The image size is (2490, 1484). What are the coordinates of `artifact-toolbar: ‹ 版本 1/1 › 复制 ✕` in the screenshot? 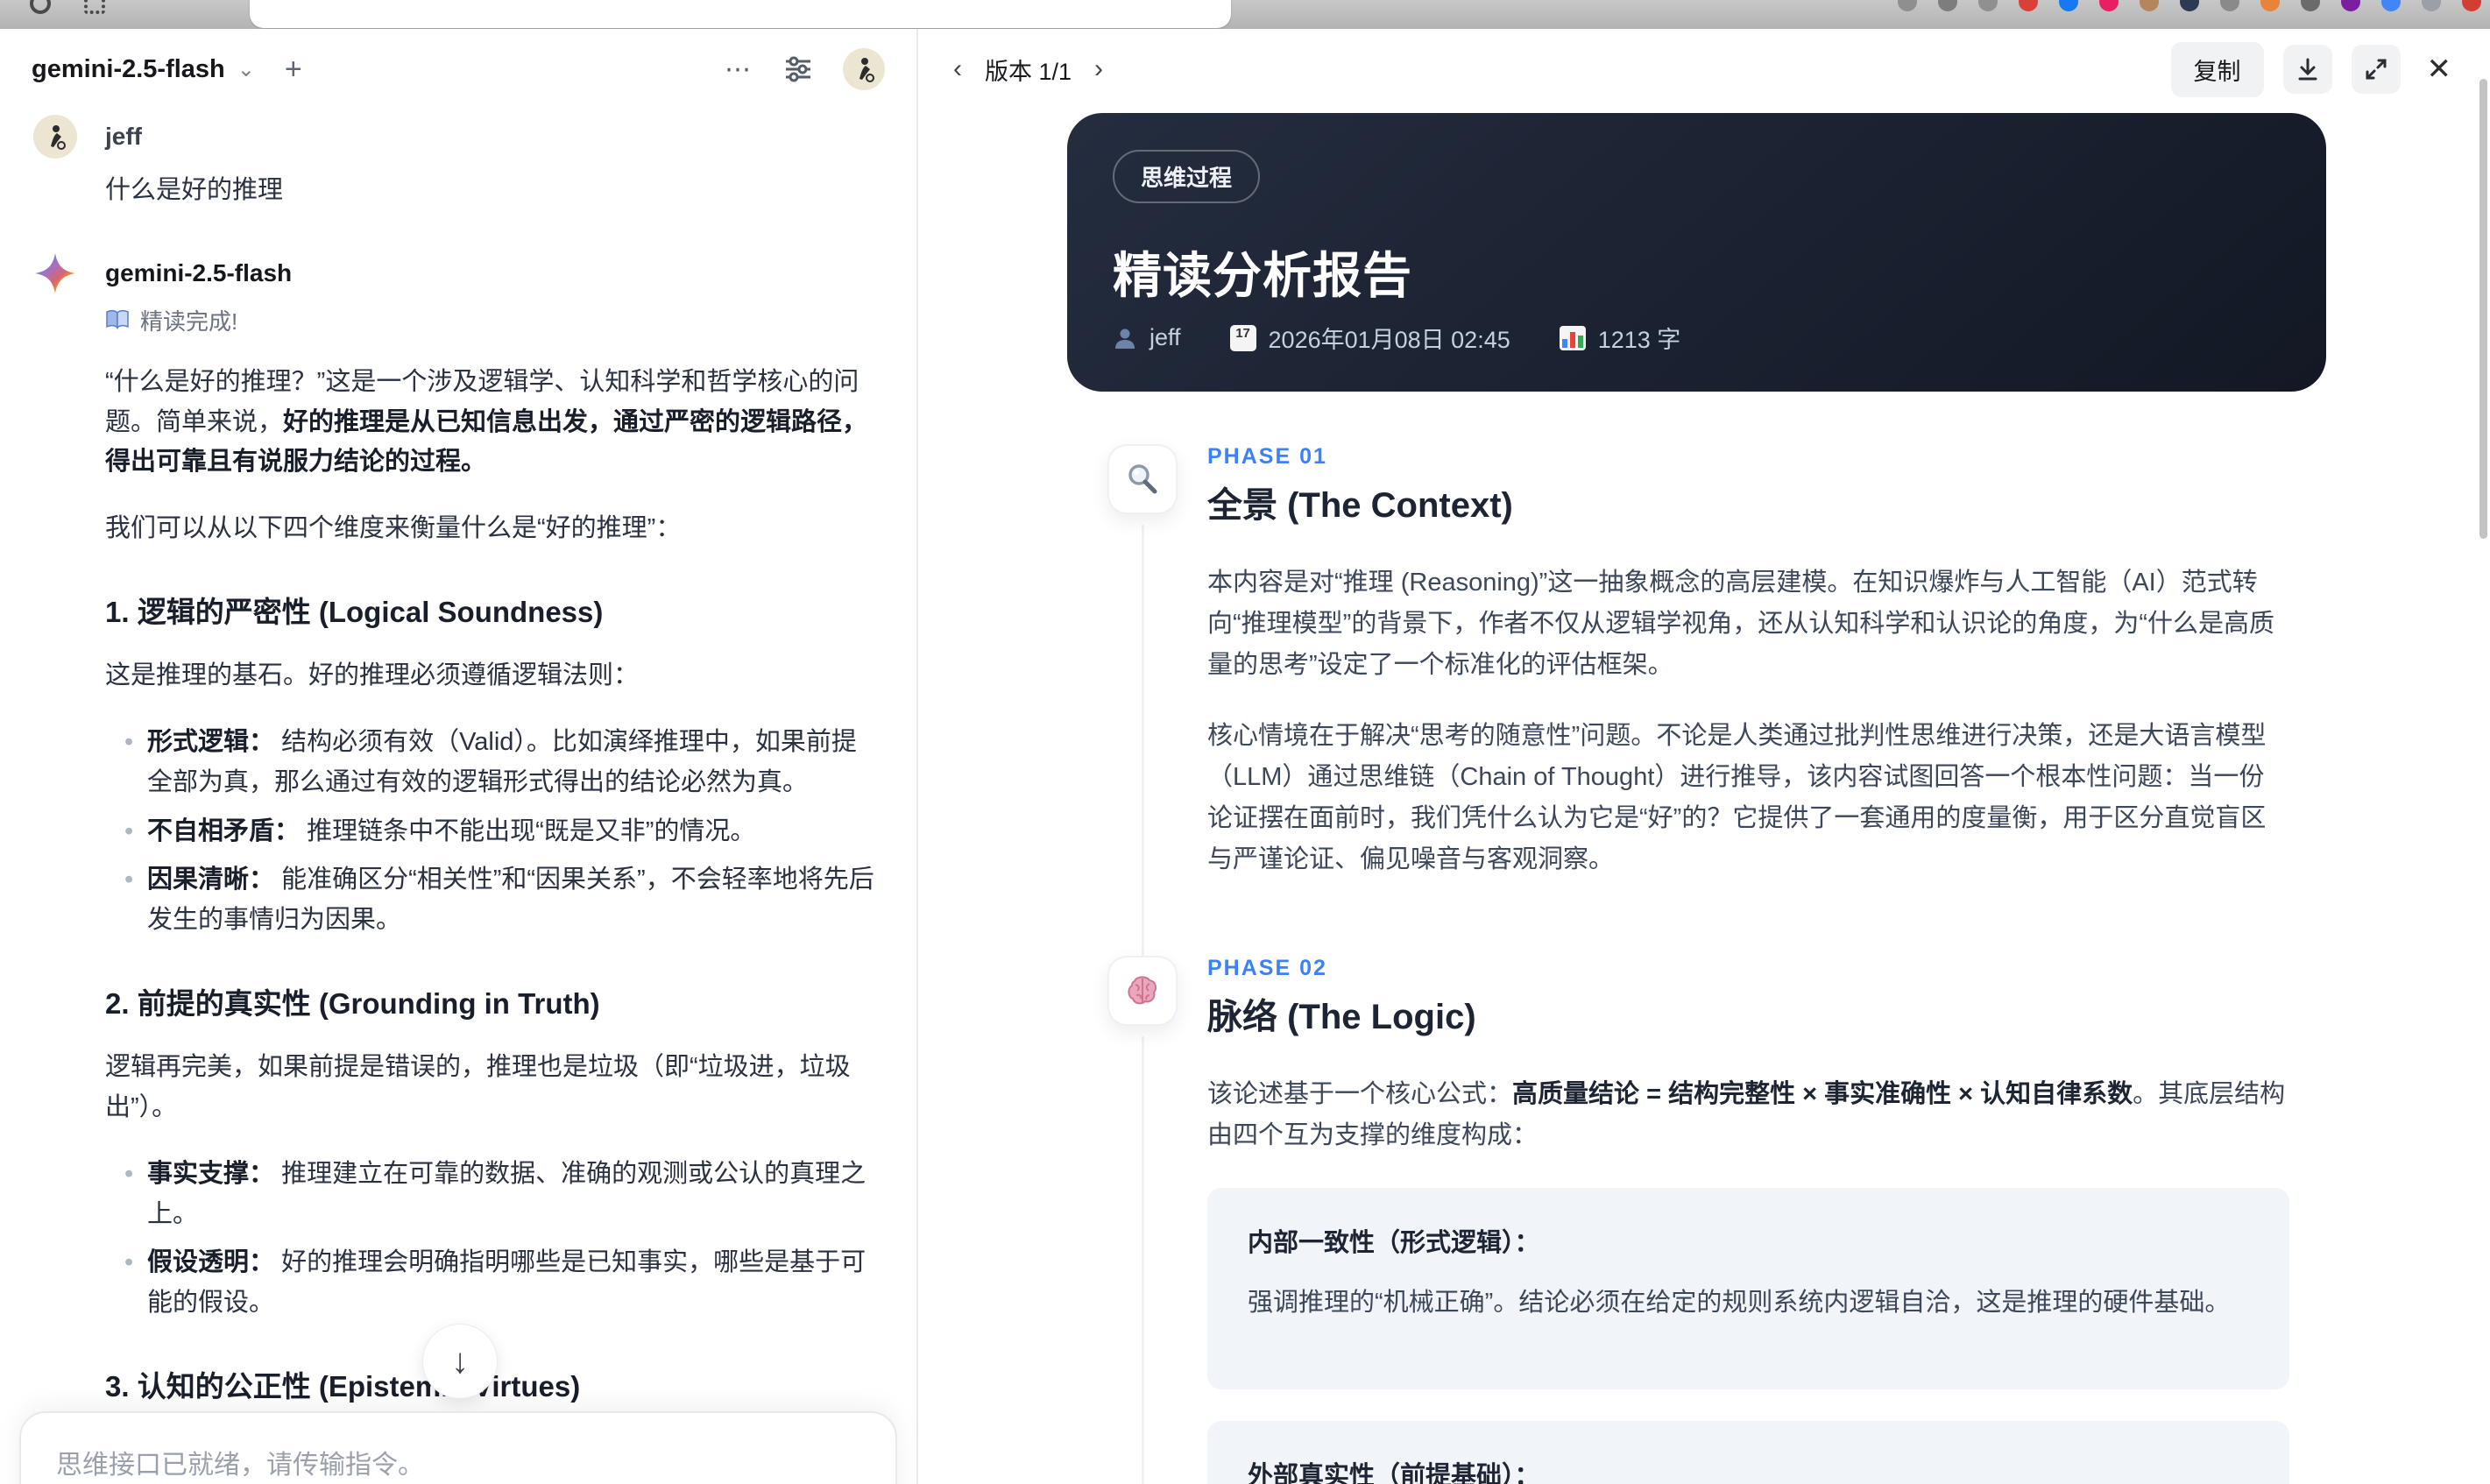 It's located at (1704, 69).